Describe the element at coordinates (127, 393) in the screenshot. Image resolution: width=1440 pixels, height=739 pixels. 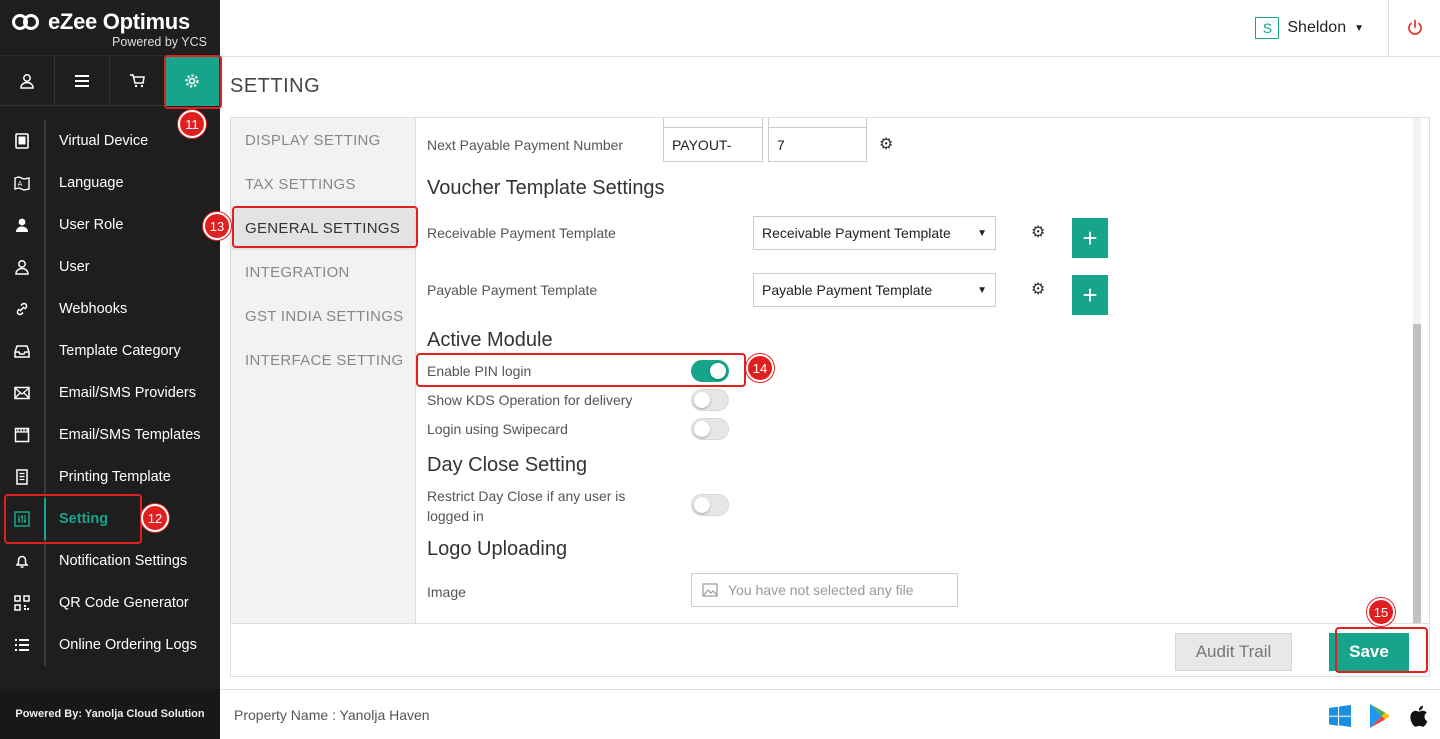
I see `sidebar-item-label: Email/SMS Providers` at that location.